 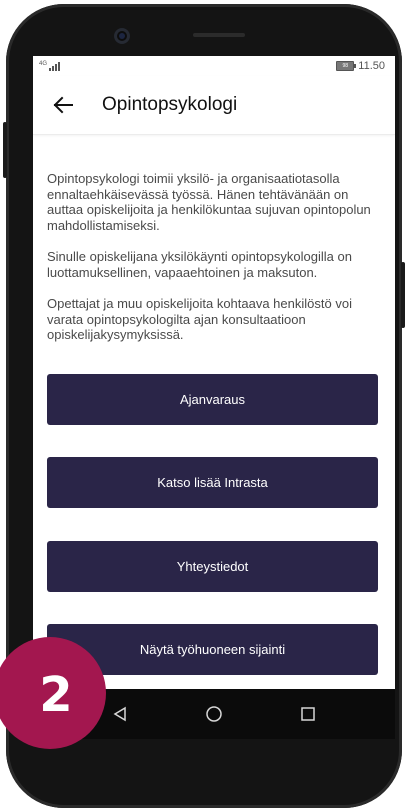 I want to click on app-bar: Opintopsykologi, so click(x=214, y=105).